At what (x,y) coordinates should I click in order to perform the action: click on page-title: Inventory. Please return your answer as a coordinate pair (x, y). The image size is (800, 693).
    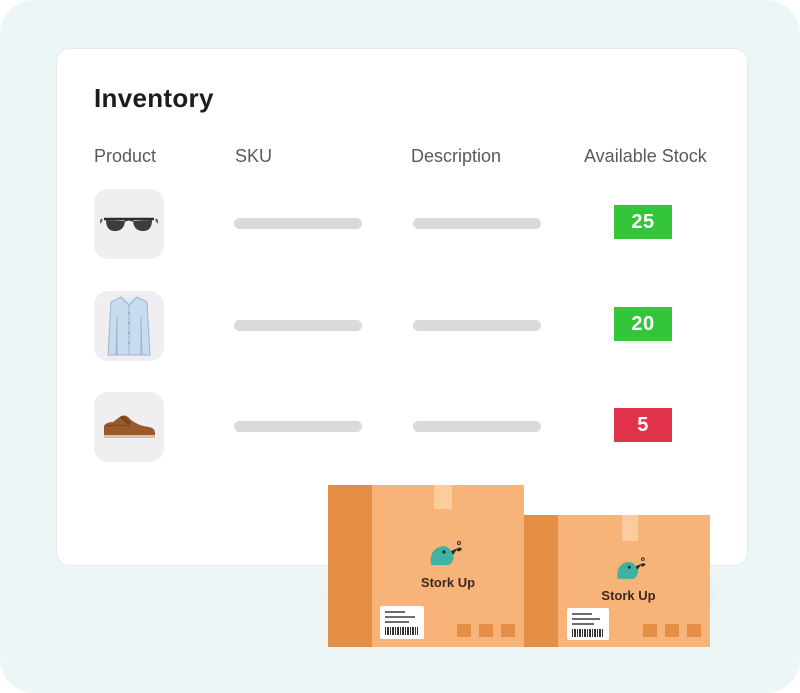
    Looking at the image, I should click on (154, 98).